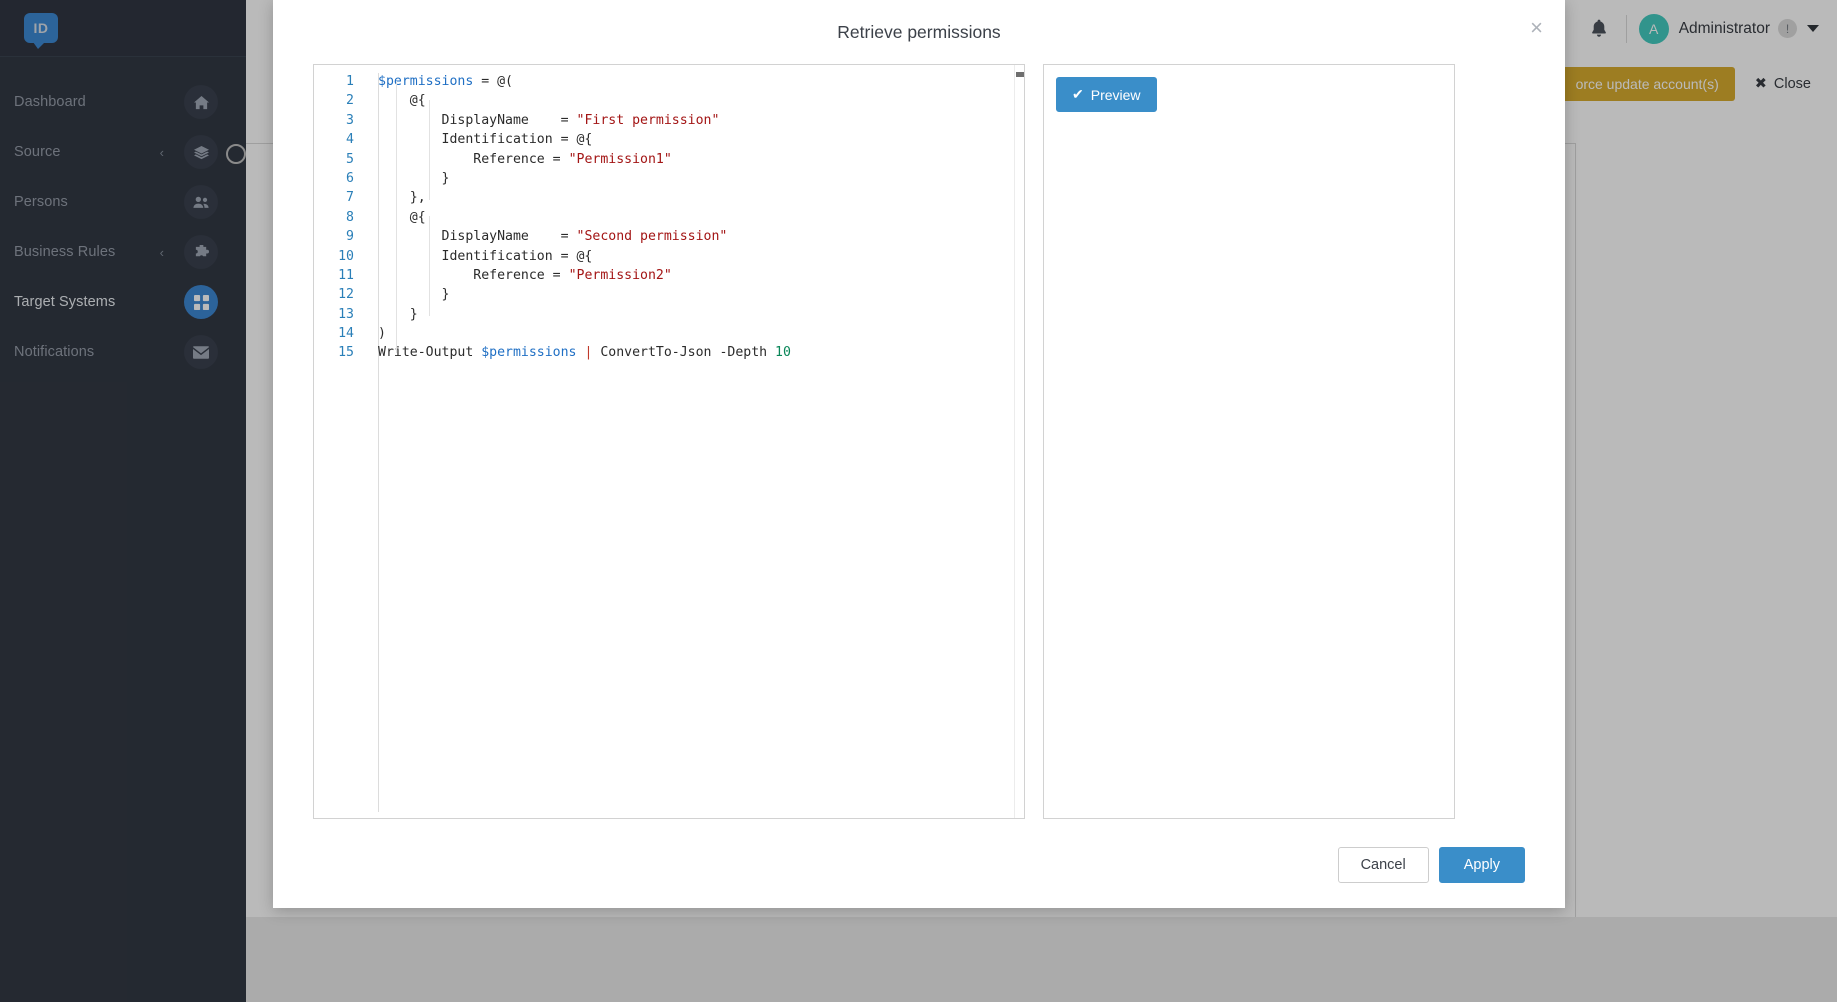 The height and width of the screenshot is (1002, 1837). What do you see at coordinates (346, 295) in the screenshot?
I see `line-number: 12` at bounding box center [346, 295].